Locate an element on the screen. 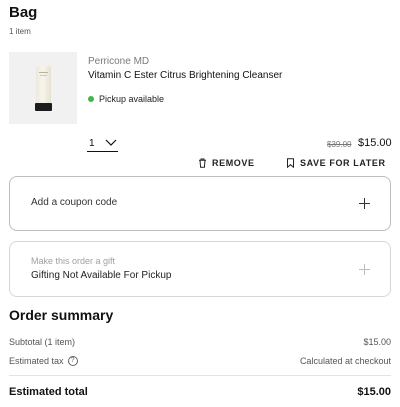  chevron-down-icon is located at coordinates (111, 142).